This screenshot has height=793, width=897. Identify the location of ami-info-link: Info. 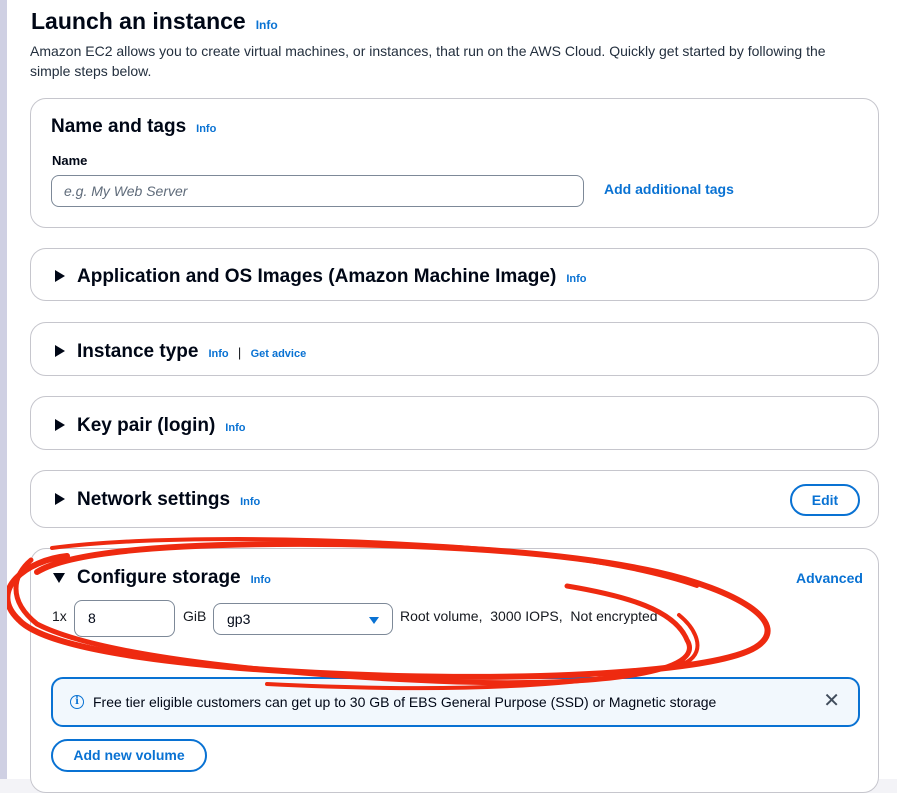
(576, 279).